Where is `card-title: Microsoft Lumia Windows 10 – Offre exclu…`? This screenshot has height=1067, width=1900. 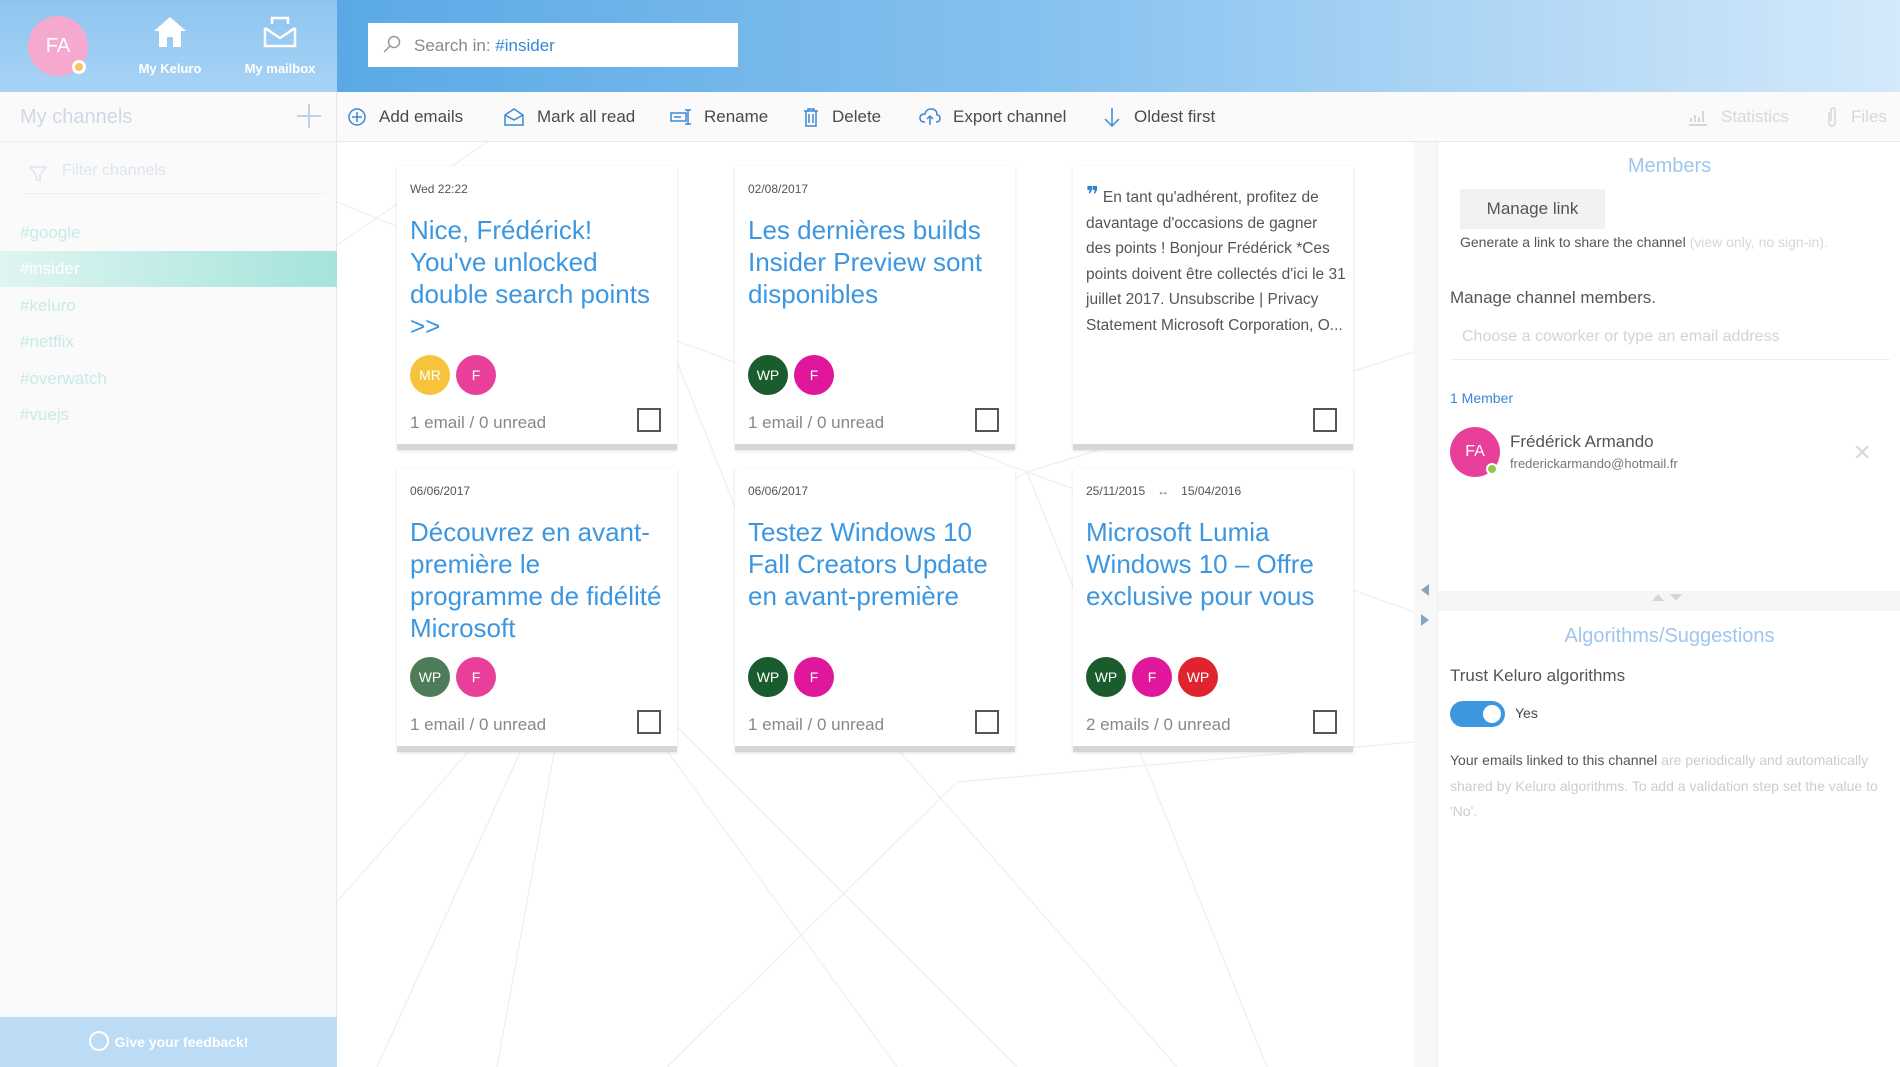
card-title: Microsoft Lumia Windows 10 – Offre exclu… is located at coordinates (1216, 564).